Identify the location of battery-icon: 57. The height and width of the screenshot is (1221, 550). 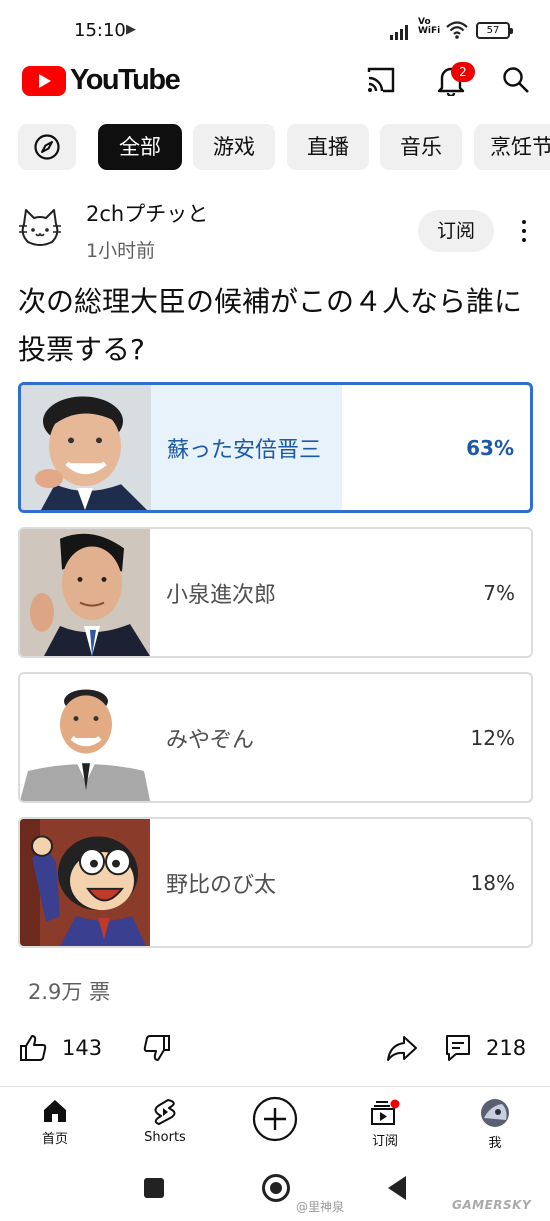
(494, 30).